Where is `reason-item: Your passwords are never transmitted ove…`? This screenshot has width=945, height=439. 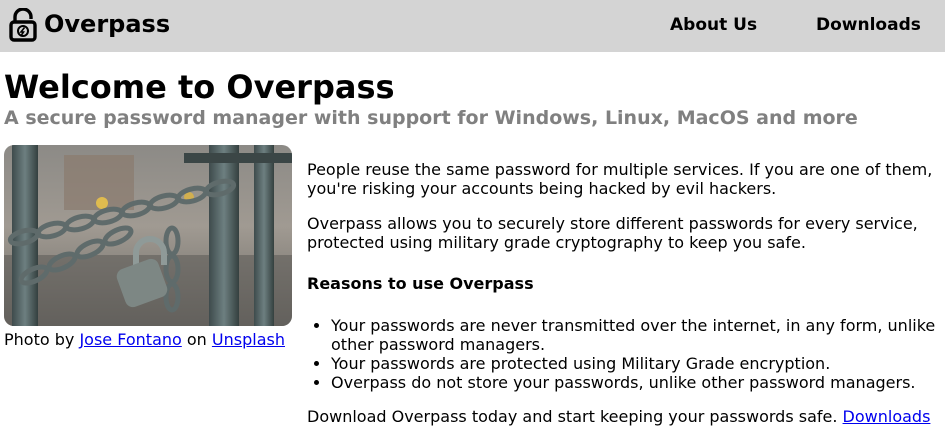
reason-item: Your passwords are never transmitted ove… is located at coordinates (637, 335).